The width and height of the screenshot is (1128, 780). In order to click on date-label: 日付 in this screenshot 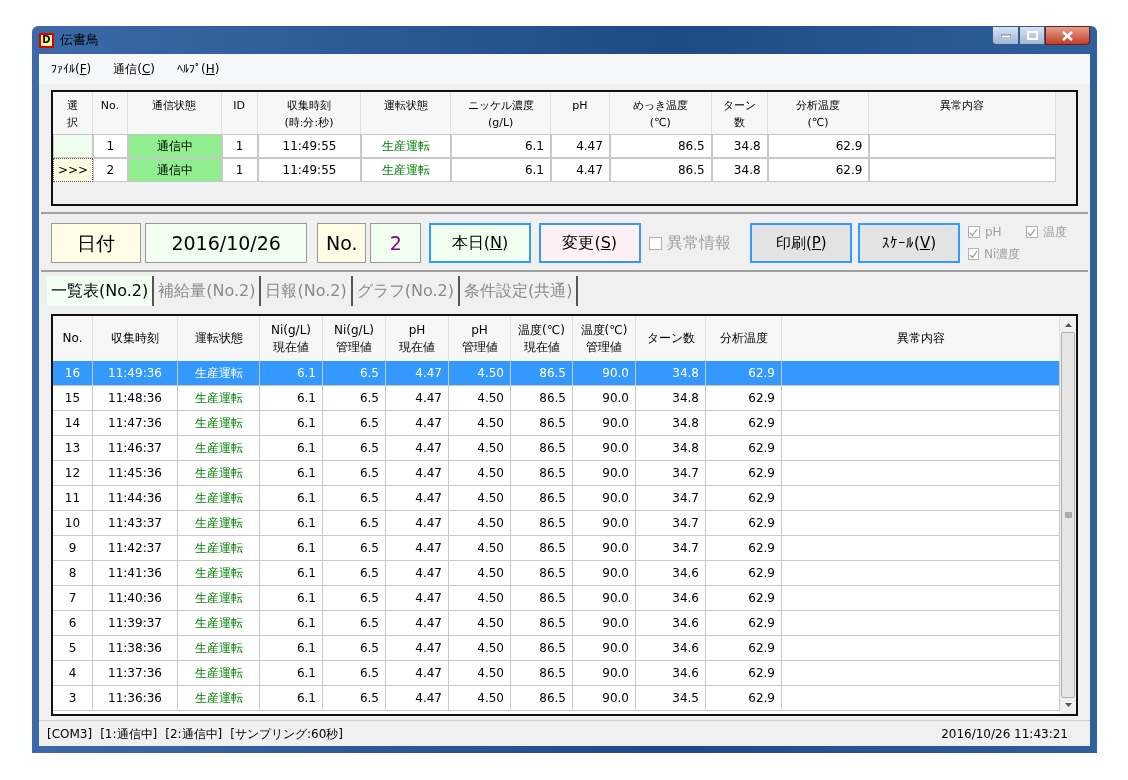, I will do `click(96, 243)`.